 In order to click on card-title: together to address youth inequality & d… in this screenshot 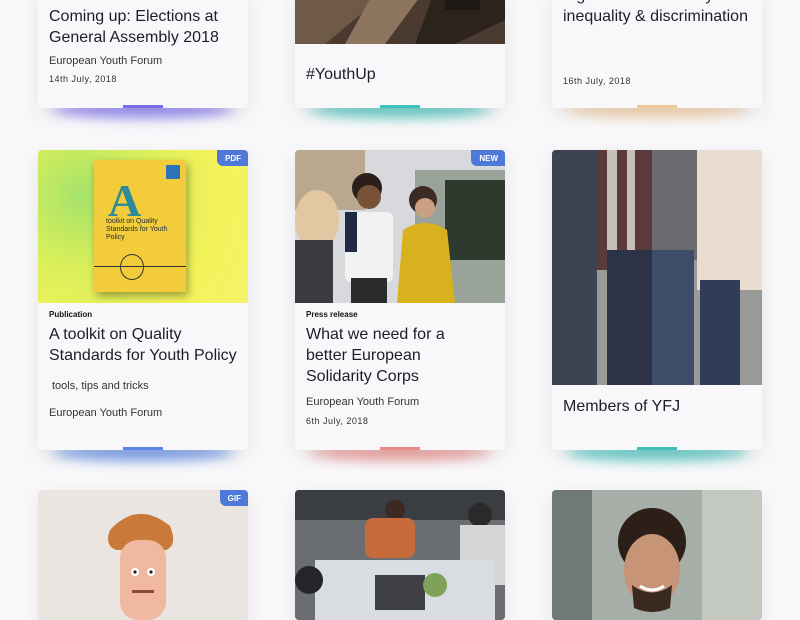, I will do `click(655, 12)`.